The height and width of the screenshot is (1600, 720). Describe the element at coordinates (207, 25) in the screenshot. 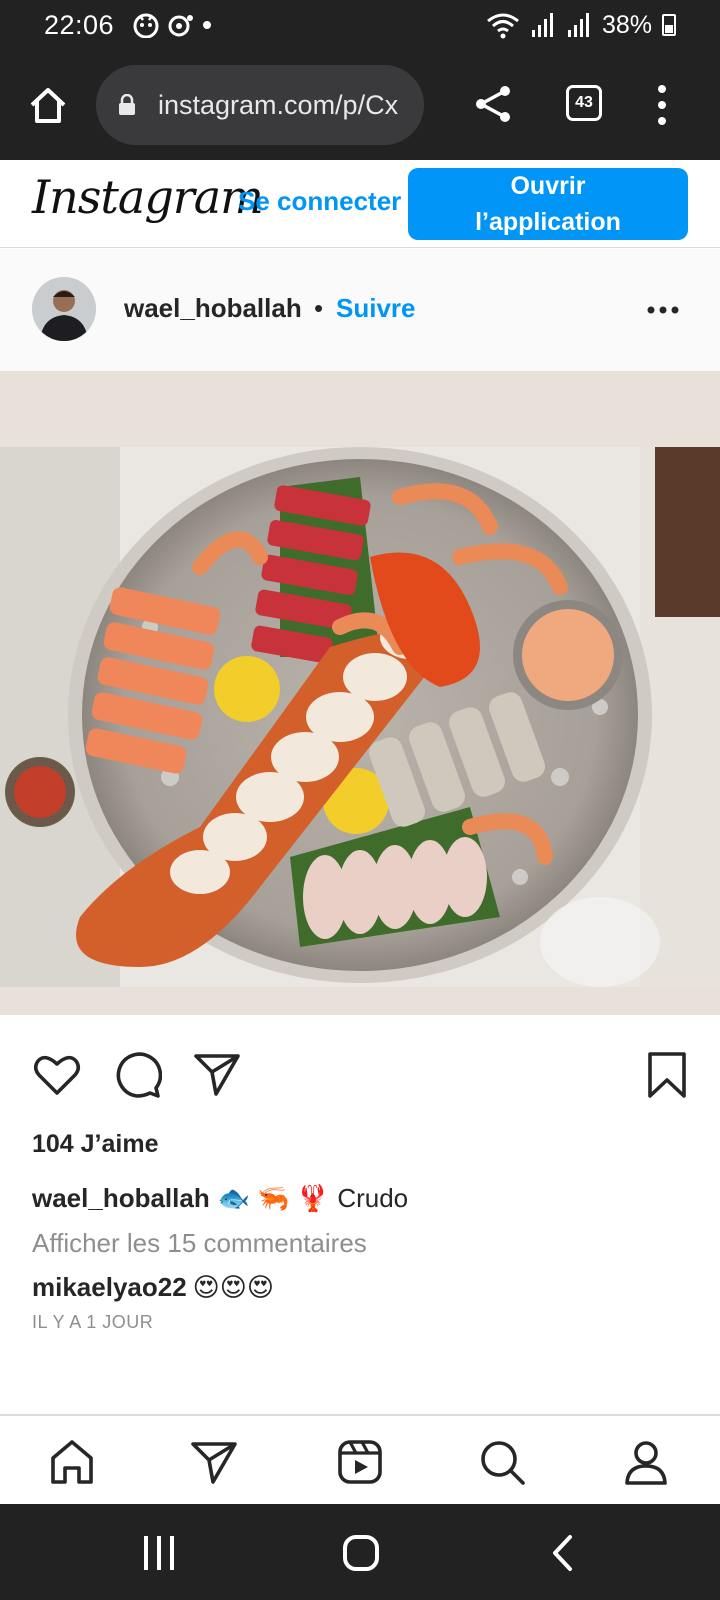

I see `more-notifications-dot-icon` at that location.